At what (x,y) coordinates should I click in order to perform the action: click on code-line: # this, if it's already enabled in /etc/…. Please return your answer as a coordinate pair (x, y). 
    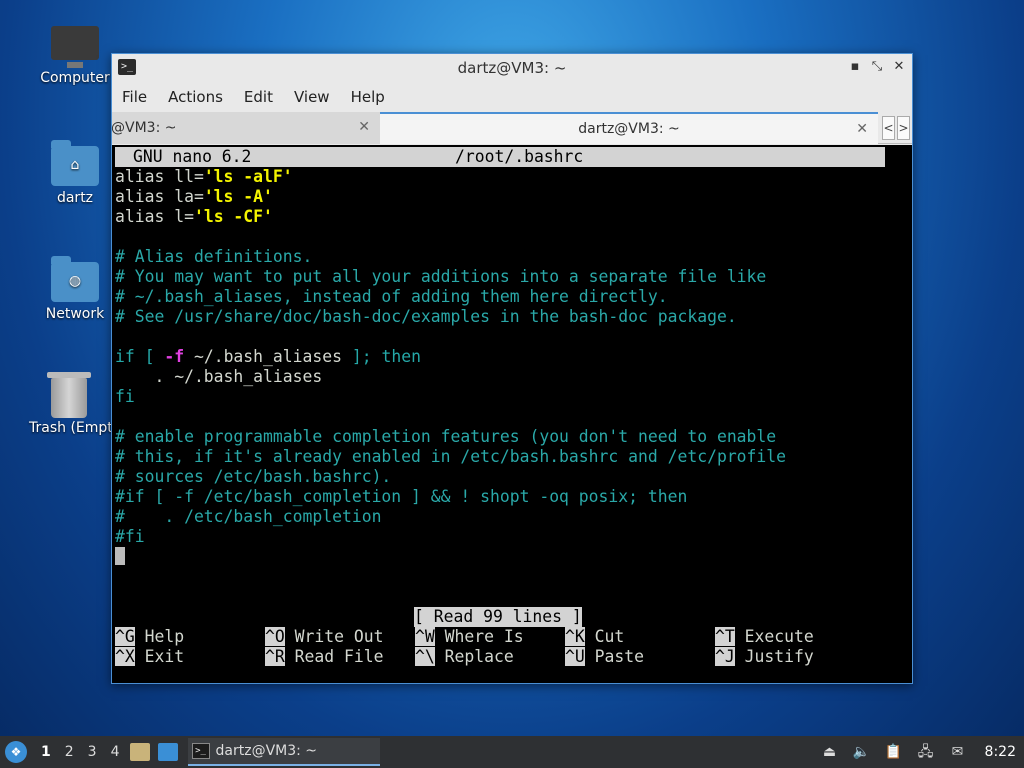
    Looking at the image, I should click on (451, 456).